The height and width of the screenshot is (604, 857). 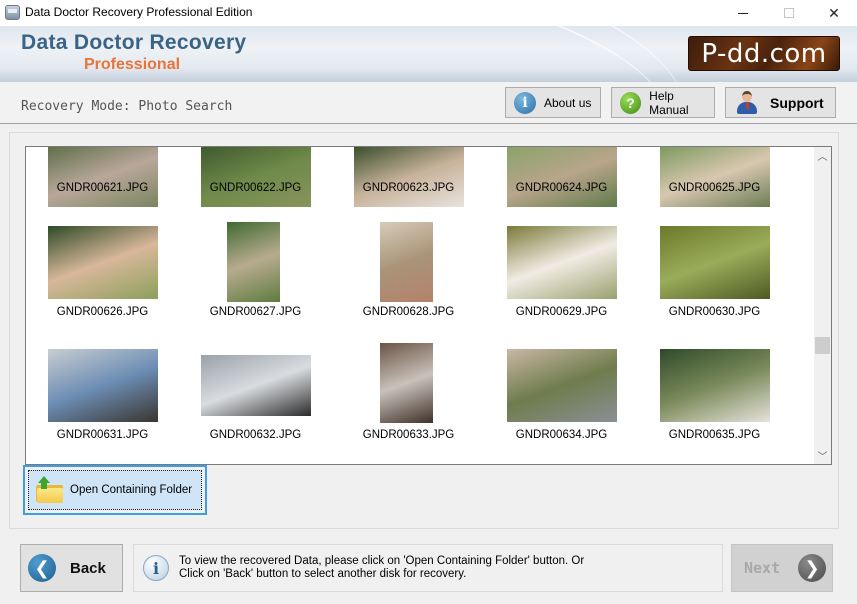 I want to click on about-us-button: i About us, so click(x=553, y=102).